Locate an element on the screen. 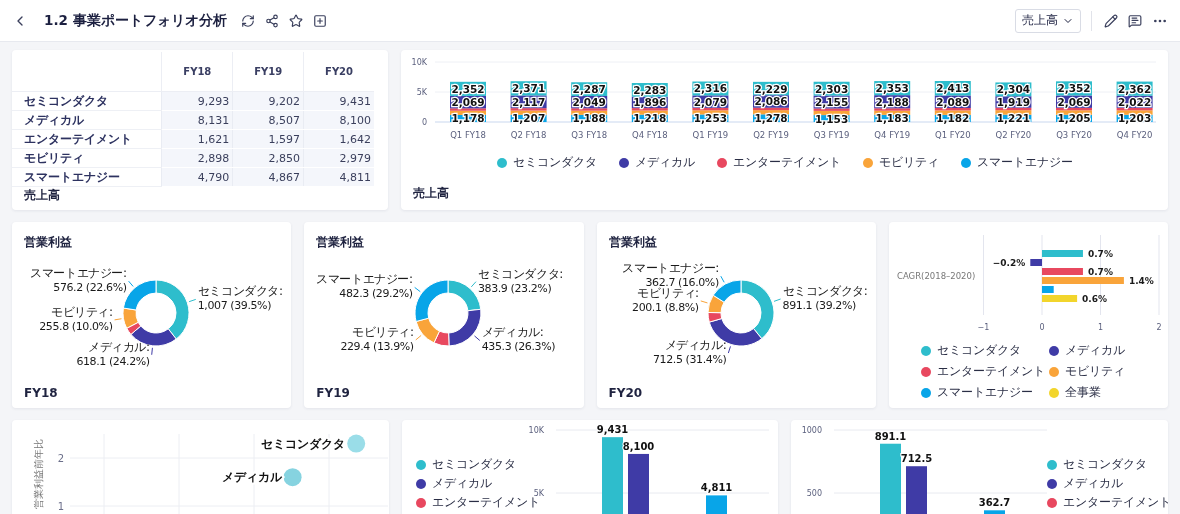  card-footer: FY20 is located at coordinates (736, 397).